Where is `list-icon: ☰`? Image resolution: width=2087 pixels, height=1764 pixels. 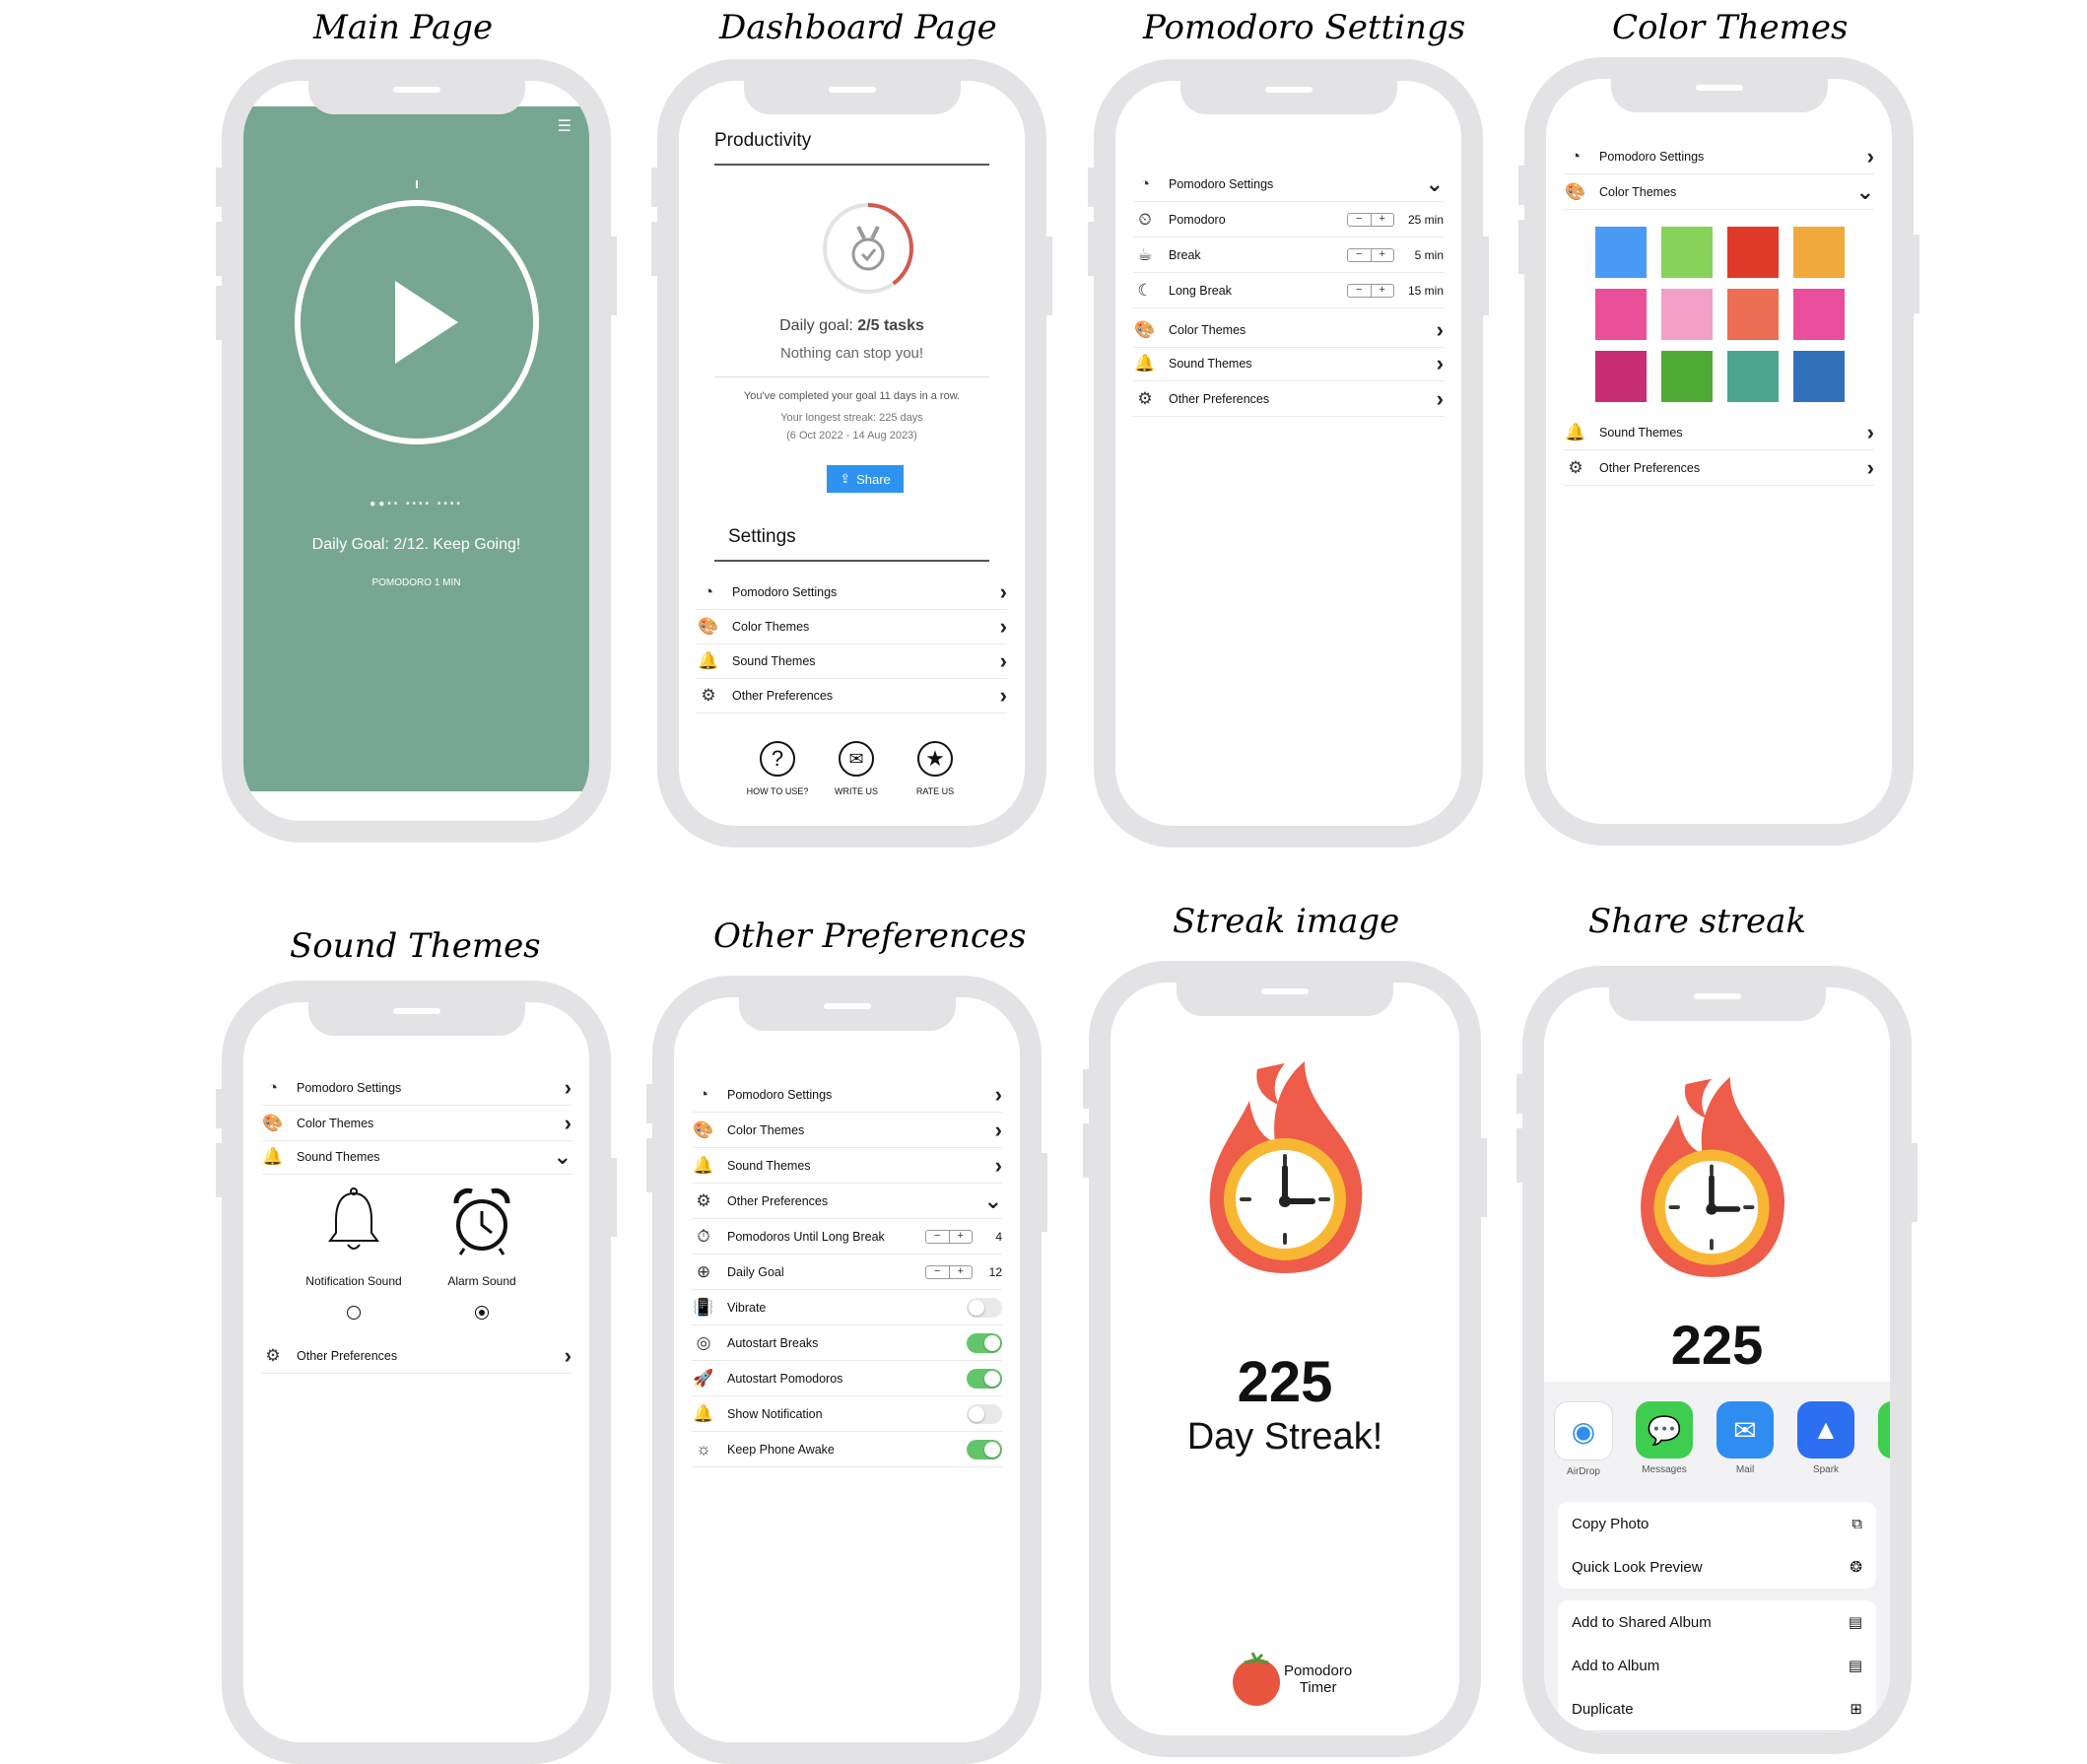
list-icon: ☰ is located at coordinates (565, 126).